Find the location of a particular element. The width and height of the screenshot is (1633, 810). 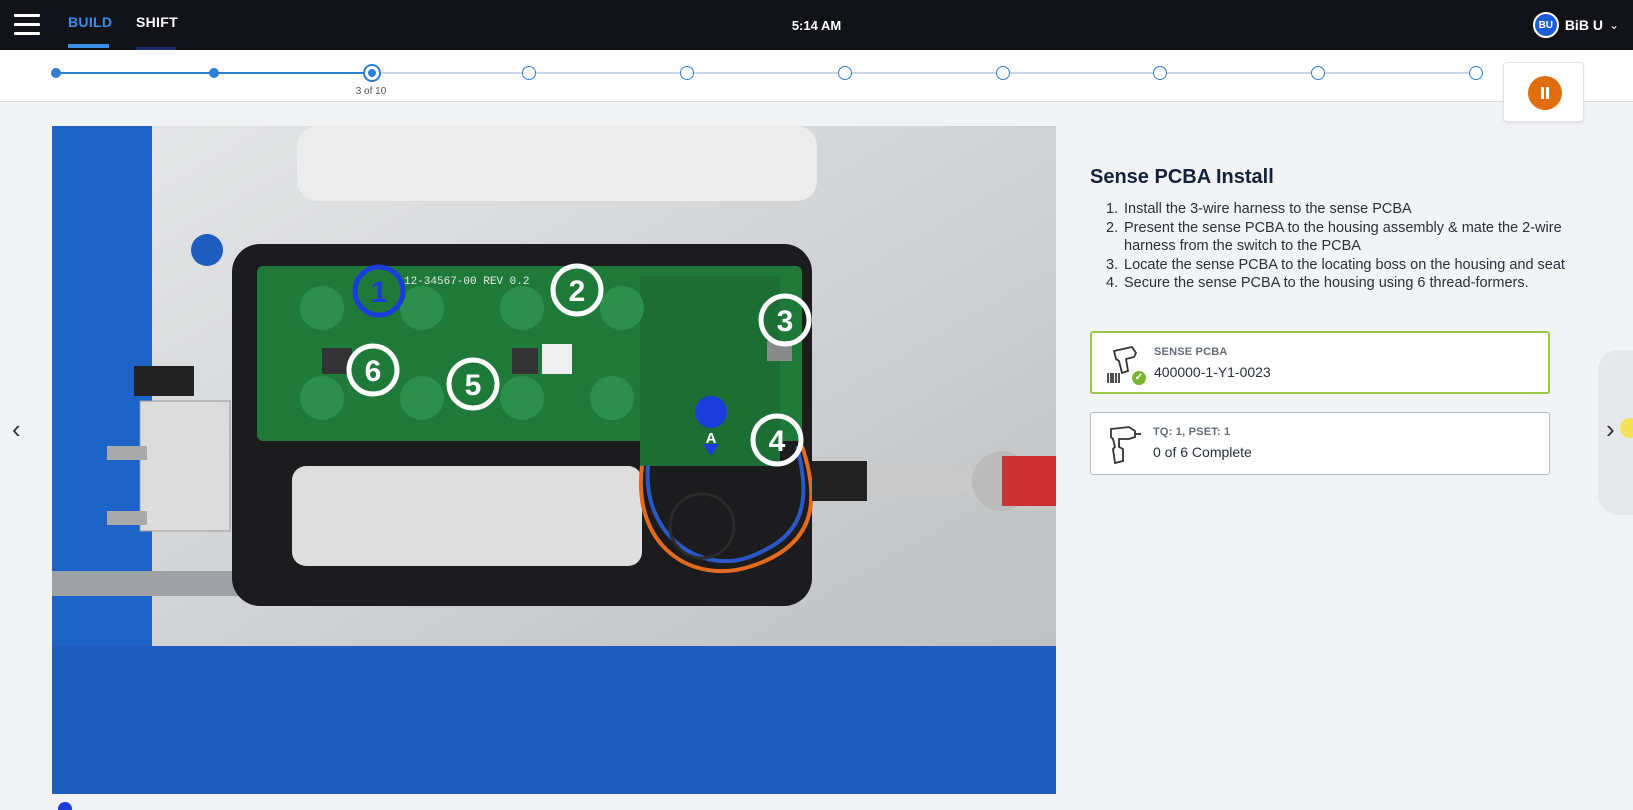

callout-3: 3 is located at coordinates (785, 321).